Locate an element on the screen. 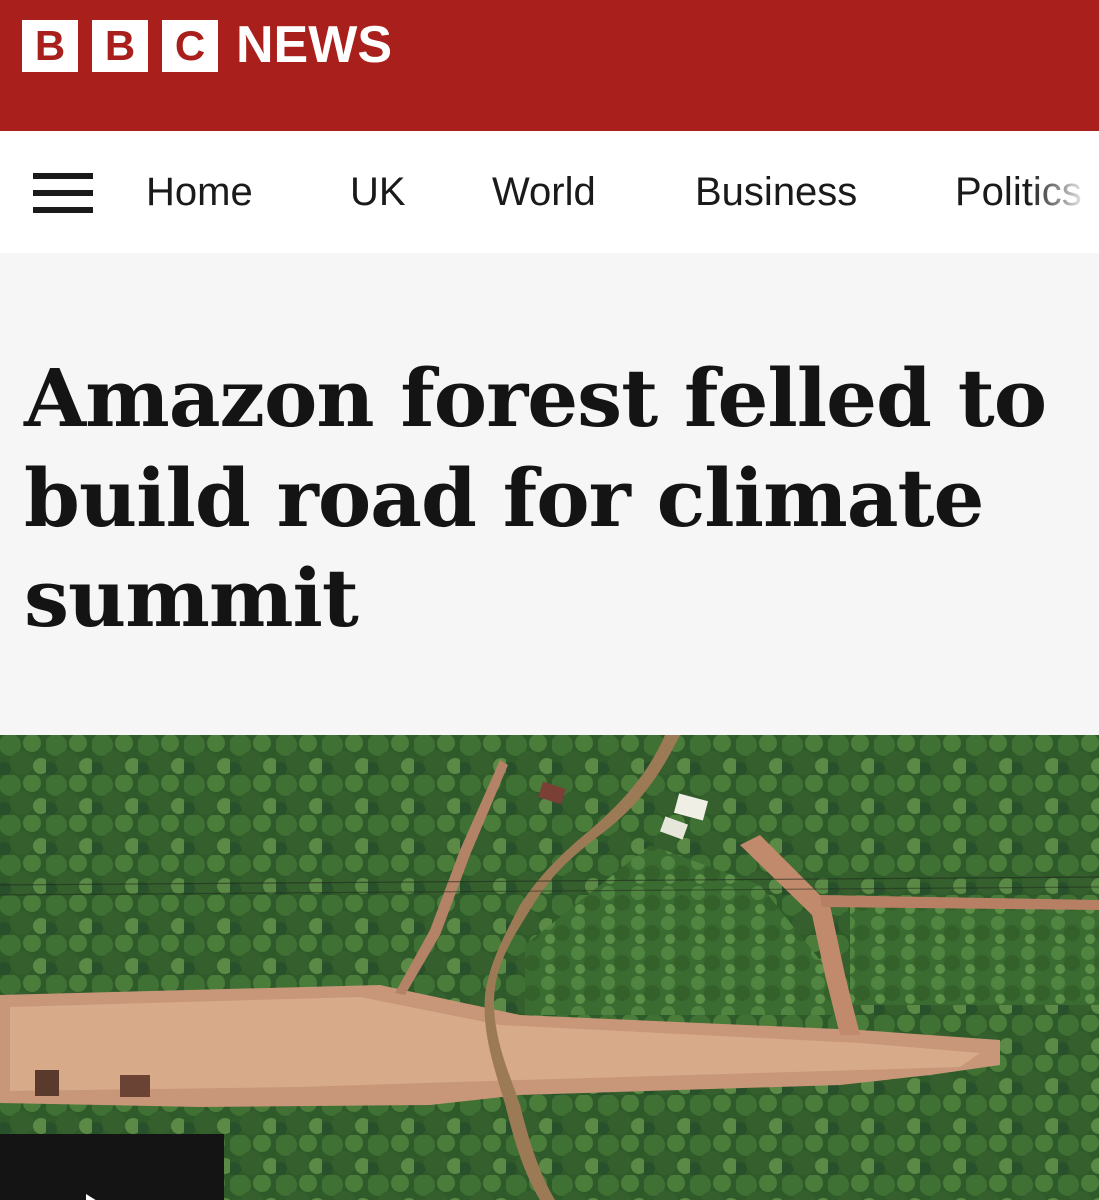 Image resolution: width=1099 pixels, height=1200 pixels. bbc-logo-block-b2: B is located at coordinates (120, 46).